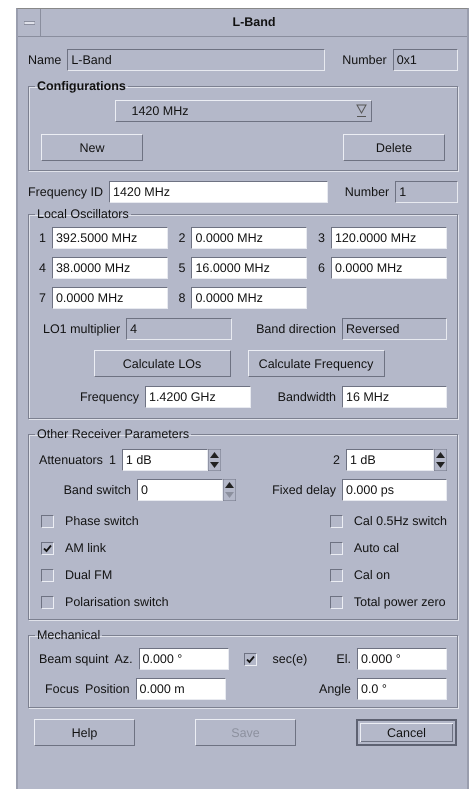 The width and height of the screenshot is (474, 789). What do you see at coordinates (81, 329) in the screenshot?
I see `field-label: LO1 multiplier` at bounding box center [81, 329].